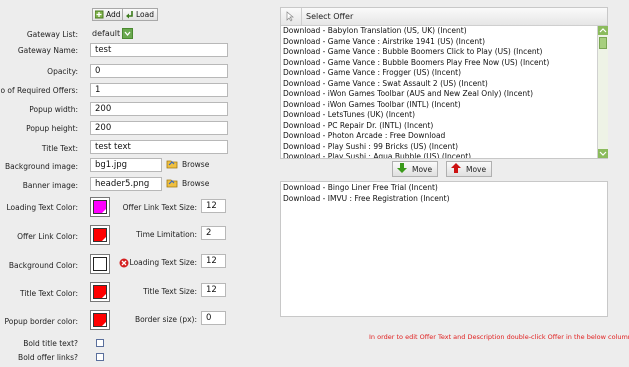 The image size is (629, 367). What do you see at coordinates (48, 357) in the screenshot?
I see `bold-offer-links-label: Bold offer links?` at bounding box center [48, 357].